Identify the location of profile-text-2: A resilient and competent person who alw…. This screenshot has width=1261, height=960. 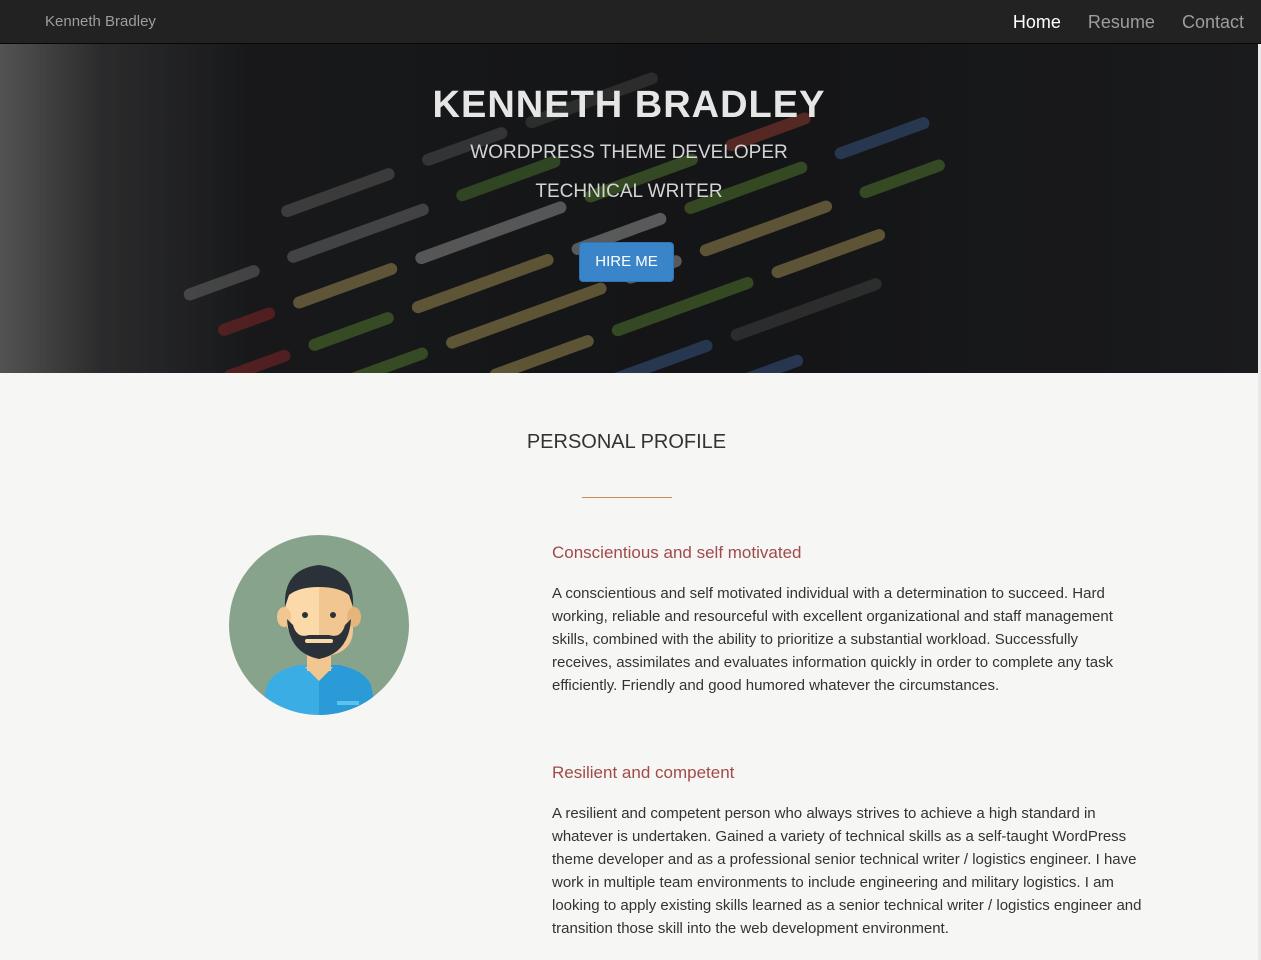
(847, 871).